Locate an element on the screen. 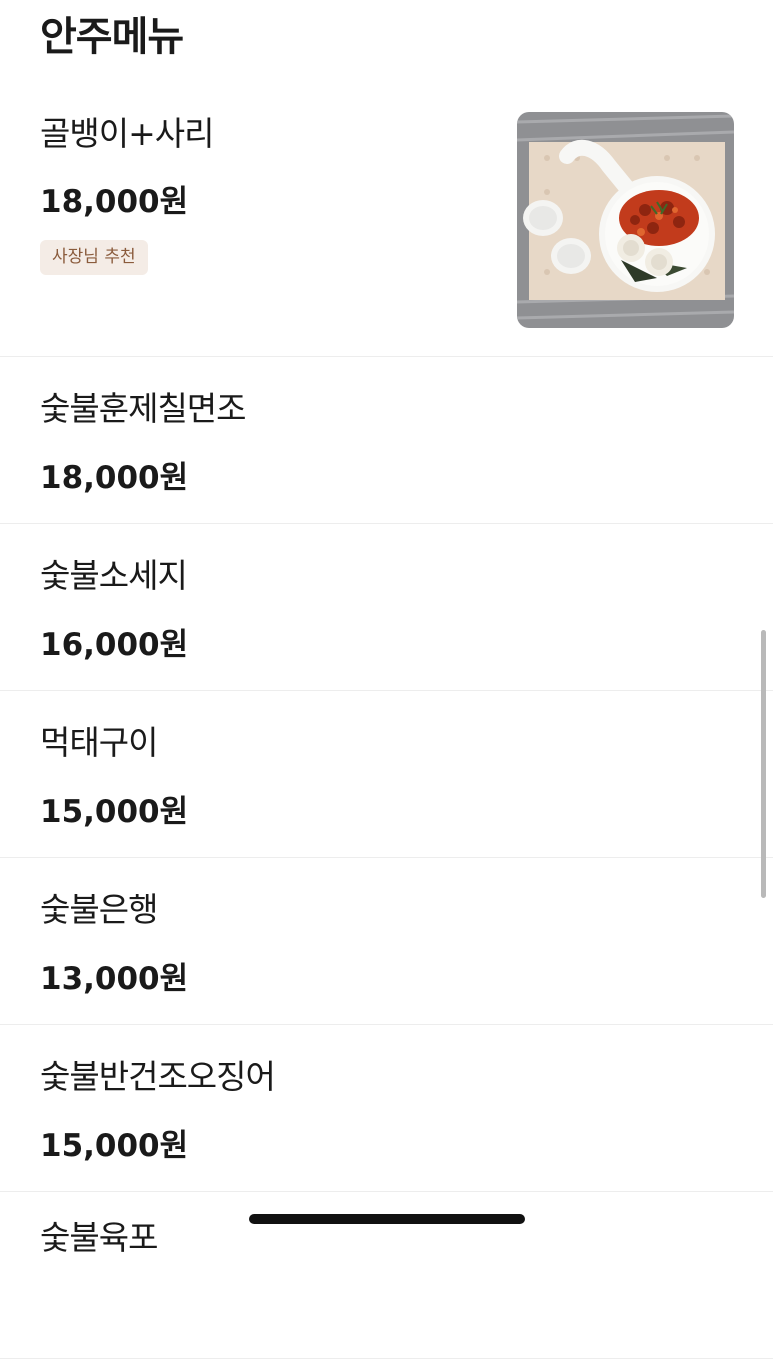  menu-item-name: 골뱅이+사리 is located at coordinates (127, 133).